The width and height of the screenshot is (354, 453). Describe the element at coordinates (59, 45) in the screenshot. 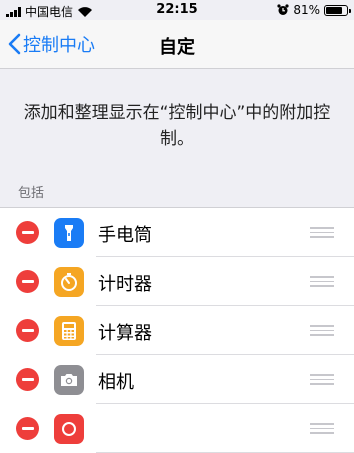

I see `back-label: 控制中心` at that location.